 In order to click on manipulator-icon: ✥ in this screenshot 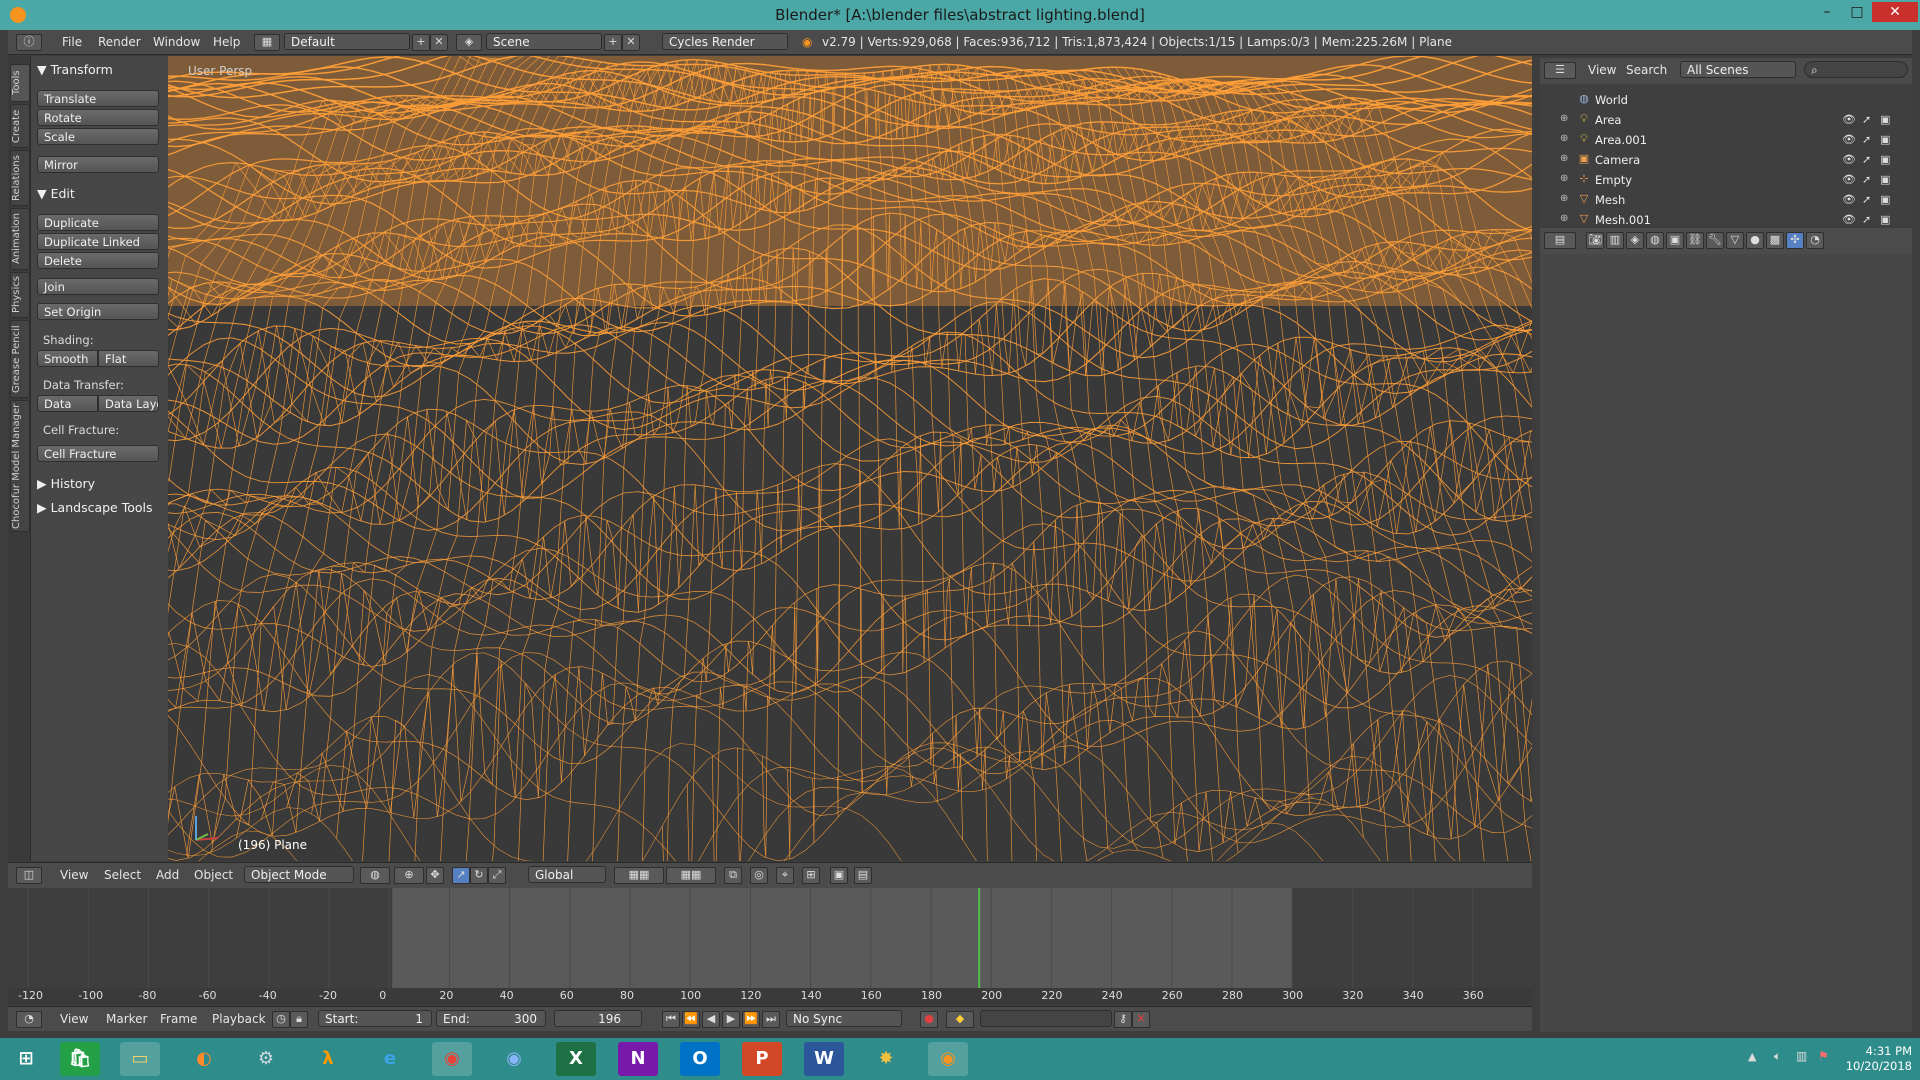, I will do `click(435, 875)`.